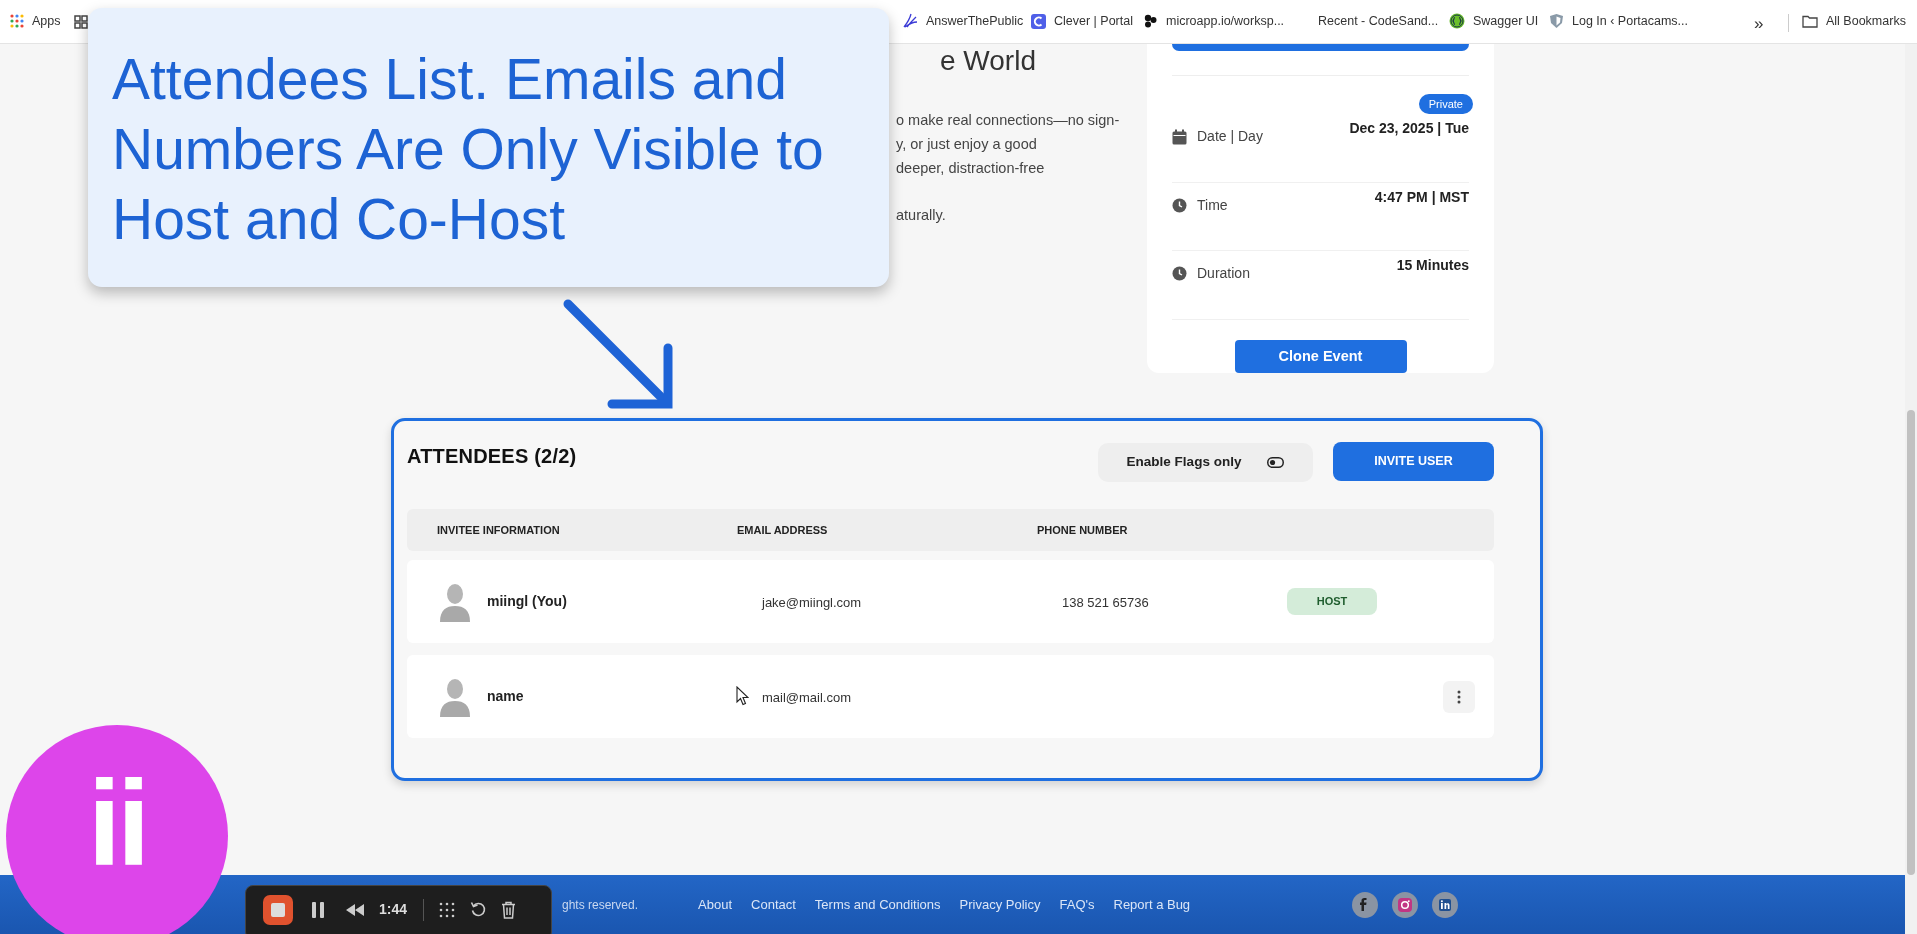 Image resolution: width=1917 pixels, height=934 pixels. What do you see at coordinates (1230, 137) in the screenshot?
I see `detail-label: Date | Day` at bounding box center [1230, 137].